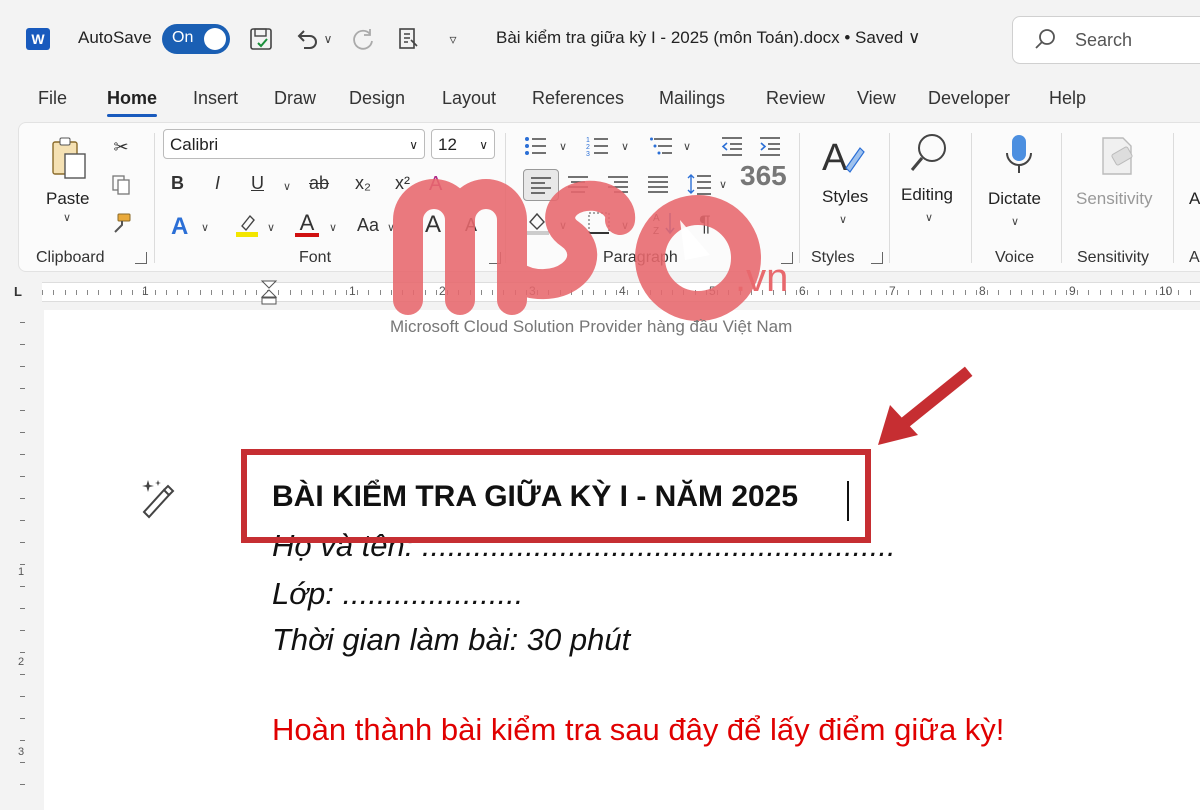 The image size is (1200, 810). I want to click on subscript-button: x₂, so click(363, 183).